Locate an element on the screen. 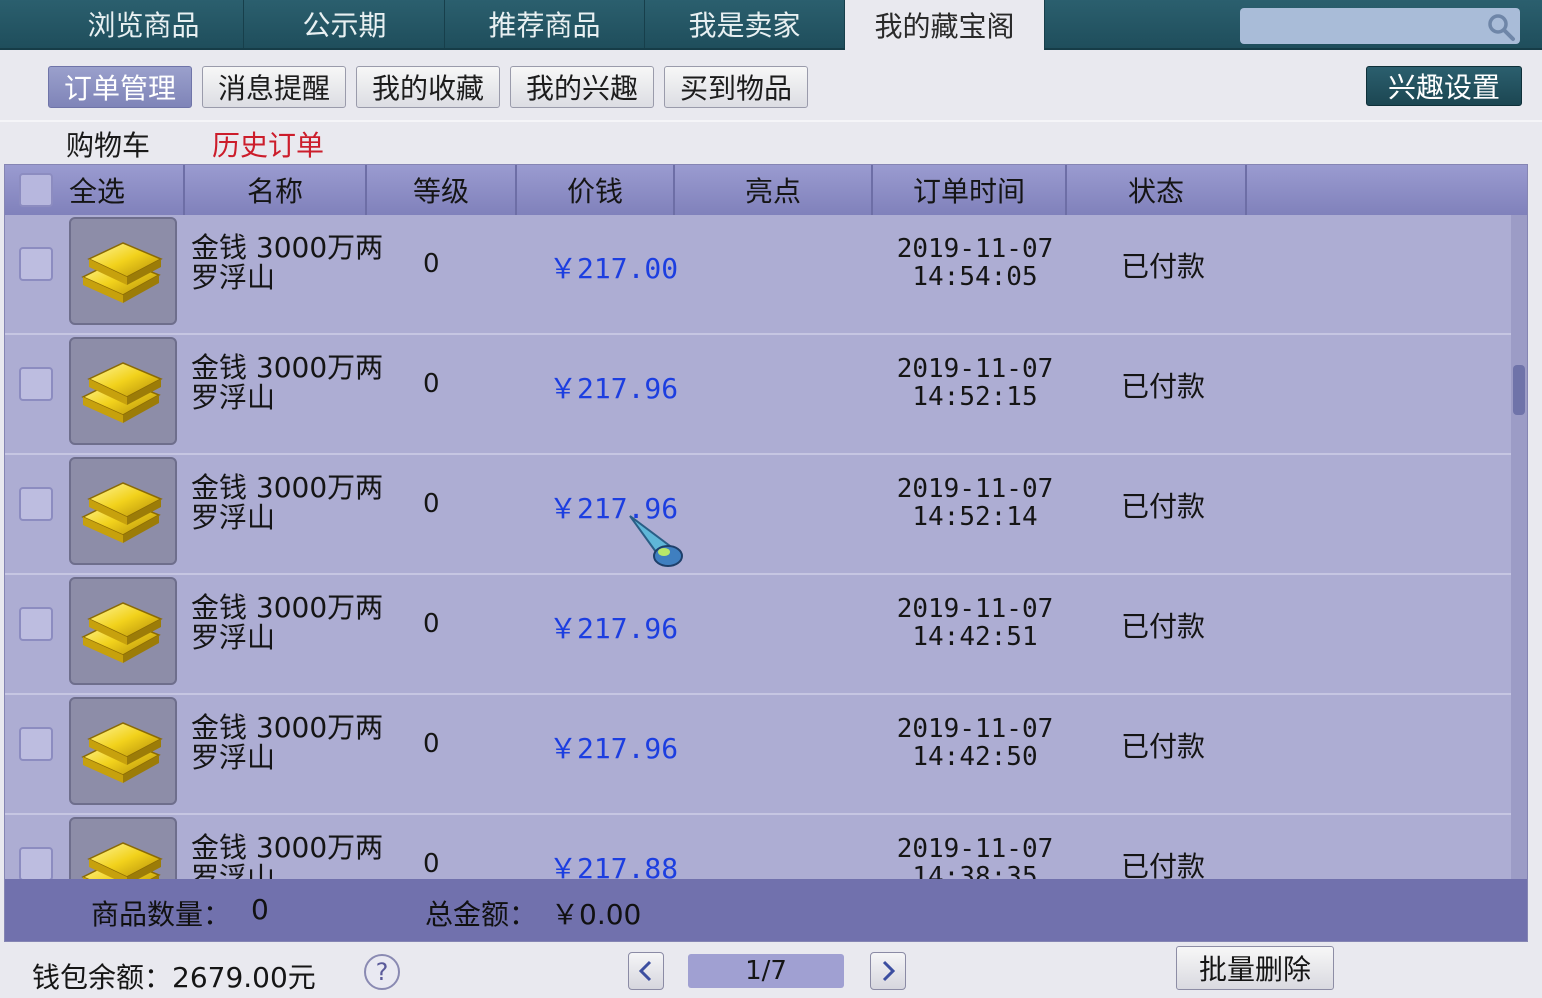 This screenshot has width=1542, height=998. batch-delete-button: 批量删除 is located at coordinates (1255, 968).